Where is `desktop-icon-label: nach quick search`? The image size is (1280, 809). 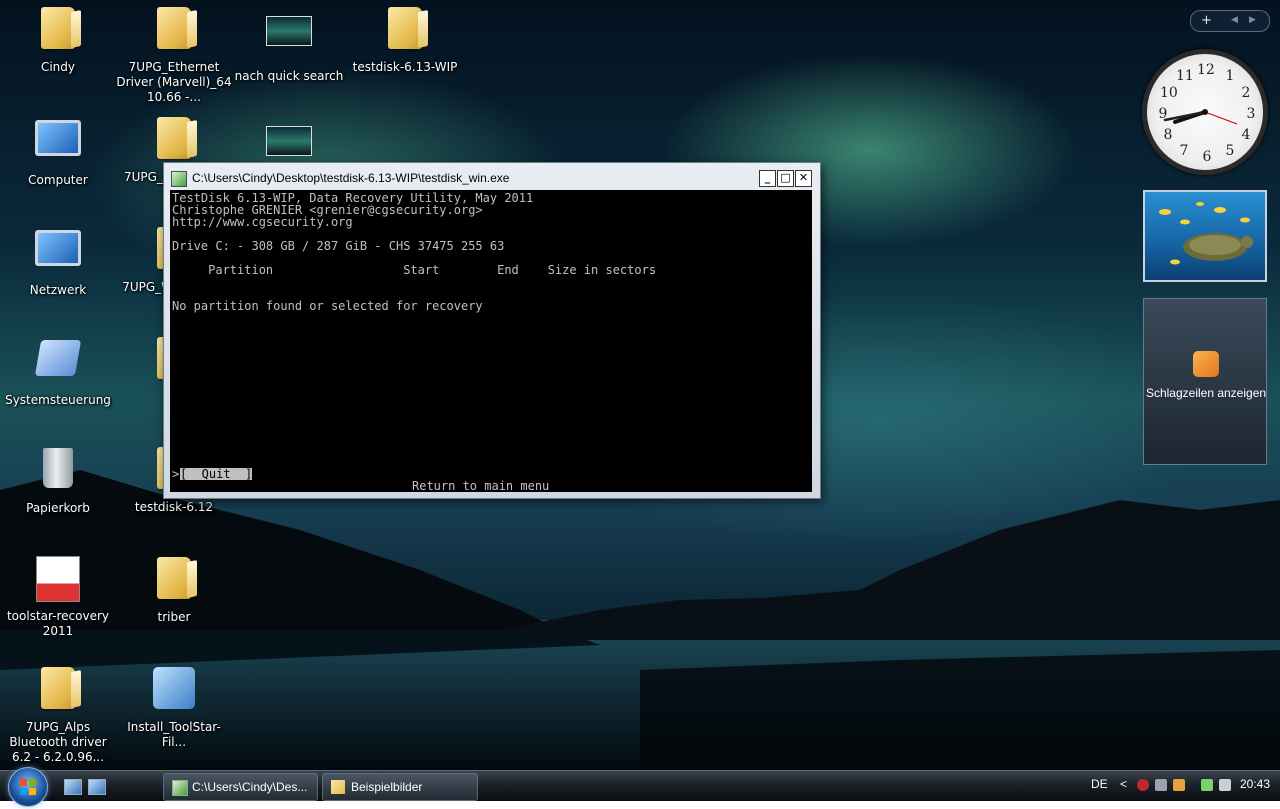 desktop-icon-label: nach quick search is located at coordinates (289, 76).